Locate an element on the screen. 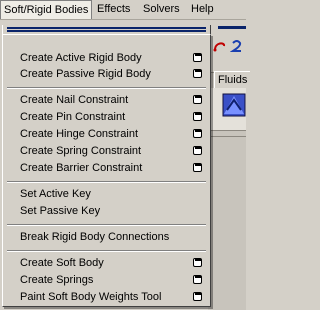  menu-item-create-soft-body: Create Soft Body is located at coordinates (106, 263).